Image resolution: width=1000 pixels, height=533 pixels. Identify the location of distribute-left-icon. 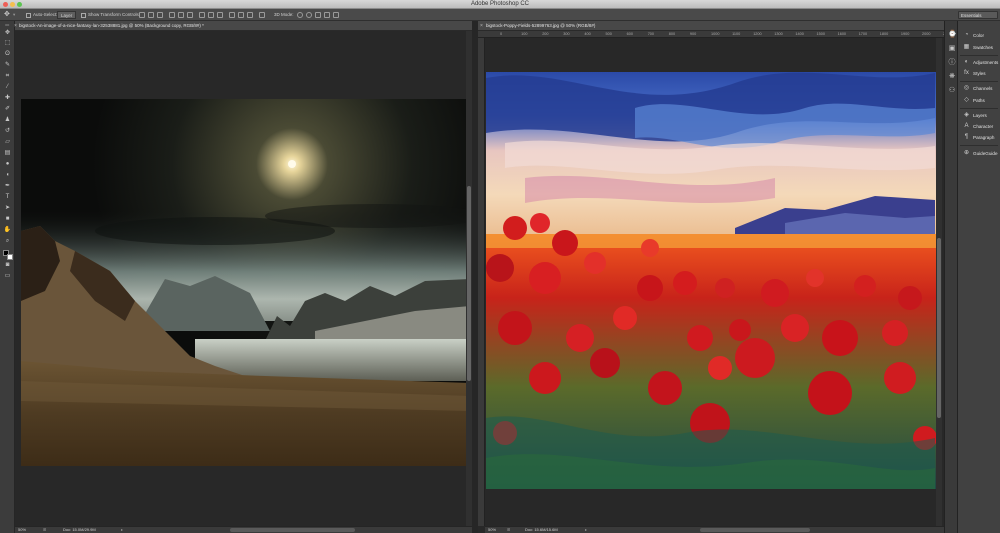
(232, 15).